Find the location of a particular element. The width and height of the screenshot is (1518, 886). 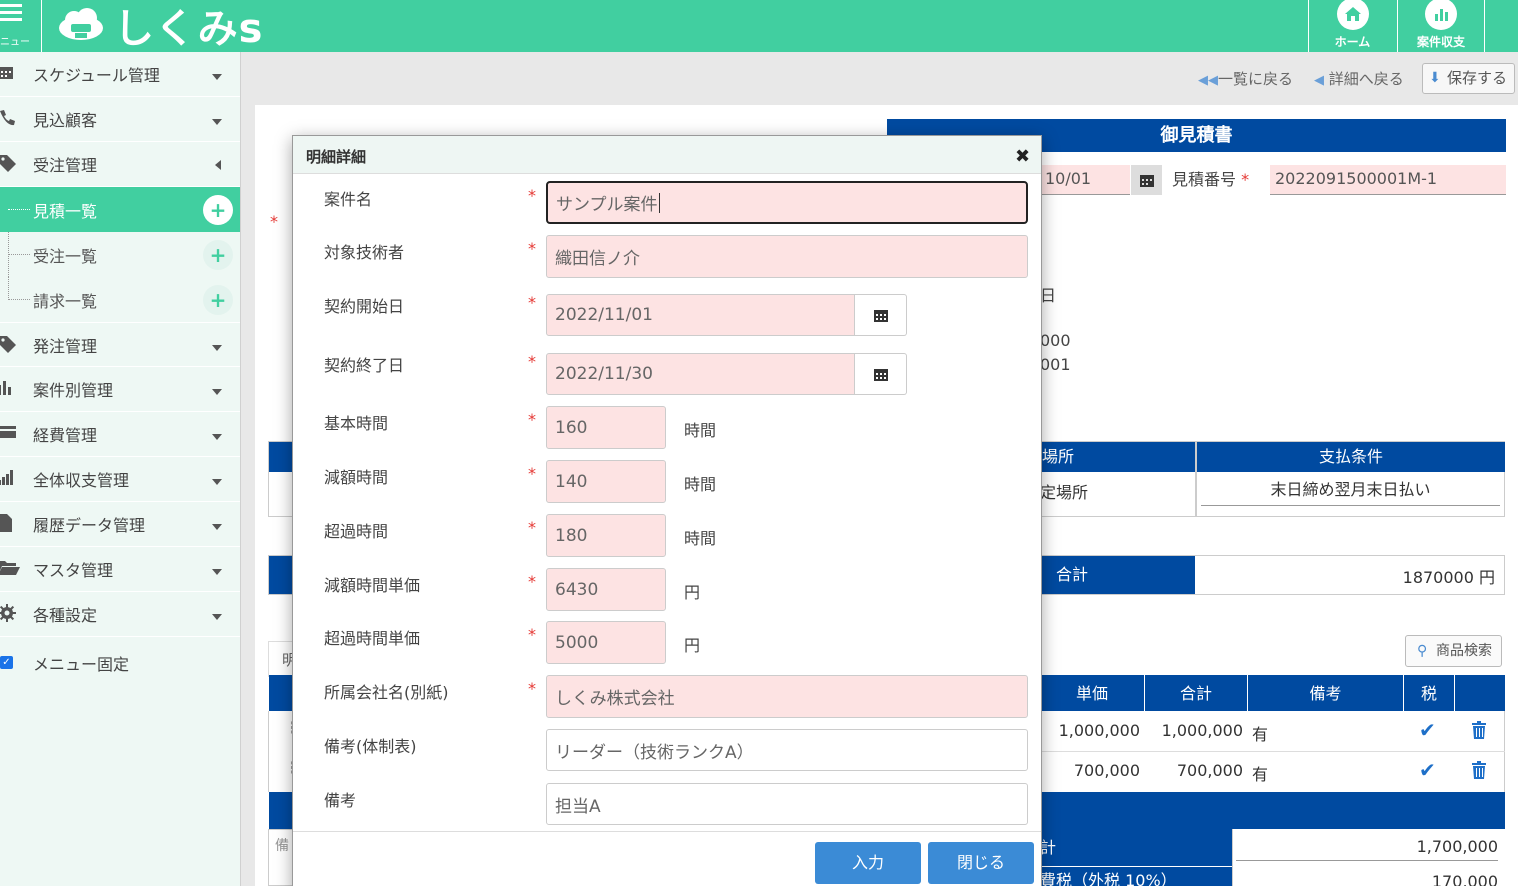

cloud-logo-icon is located at coordinates (81, 25).